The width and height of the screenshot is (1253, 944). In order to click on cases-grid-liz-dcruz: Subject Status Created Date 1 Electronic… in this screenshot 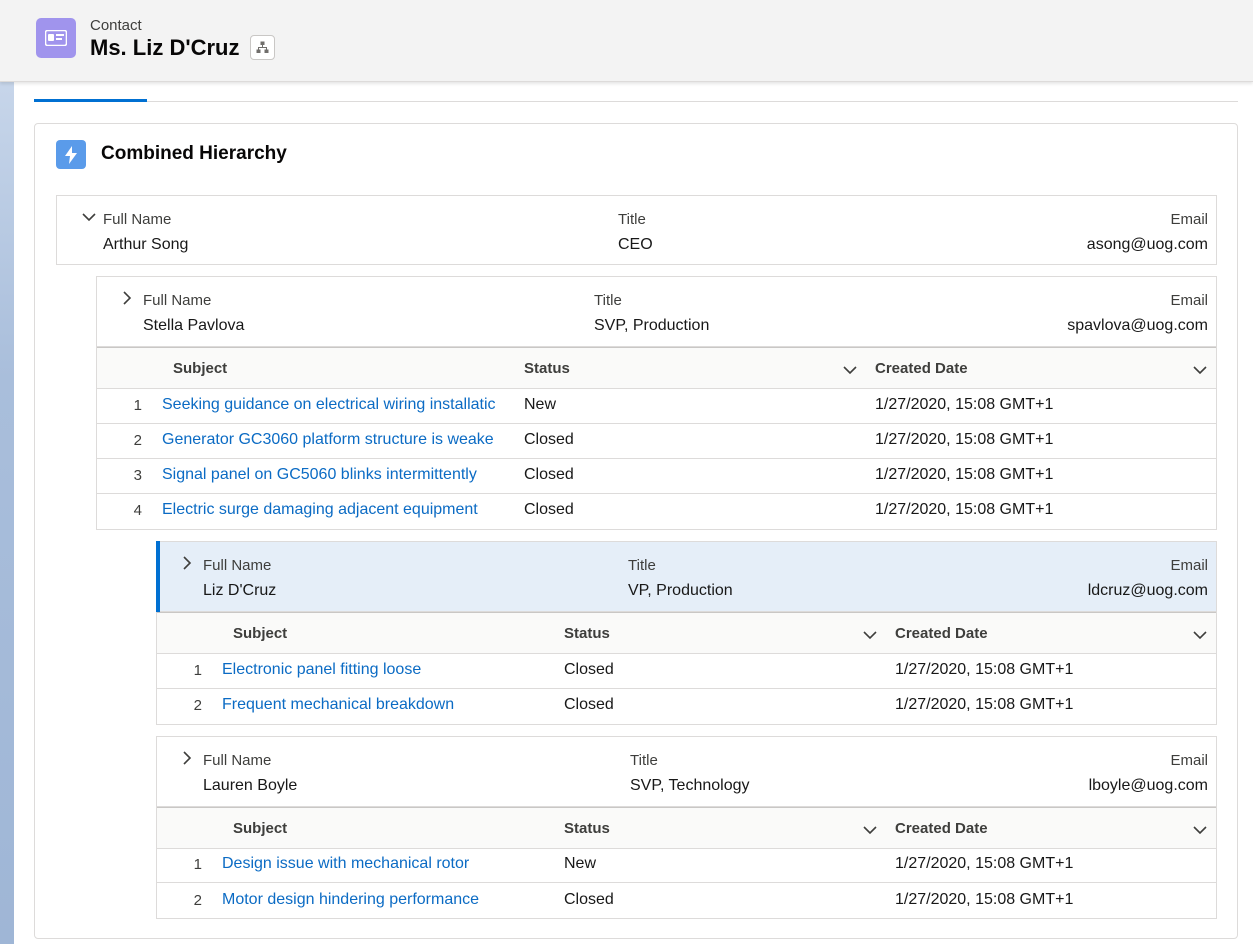, I will do `click(686, 668)`.